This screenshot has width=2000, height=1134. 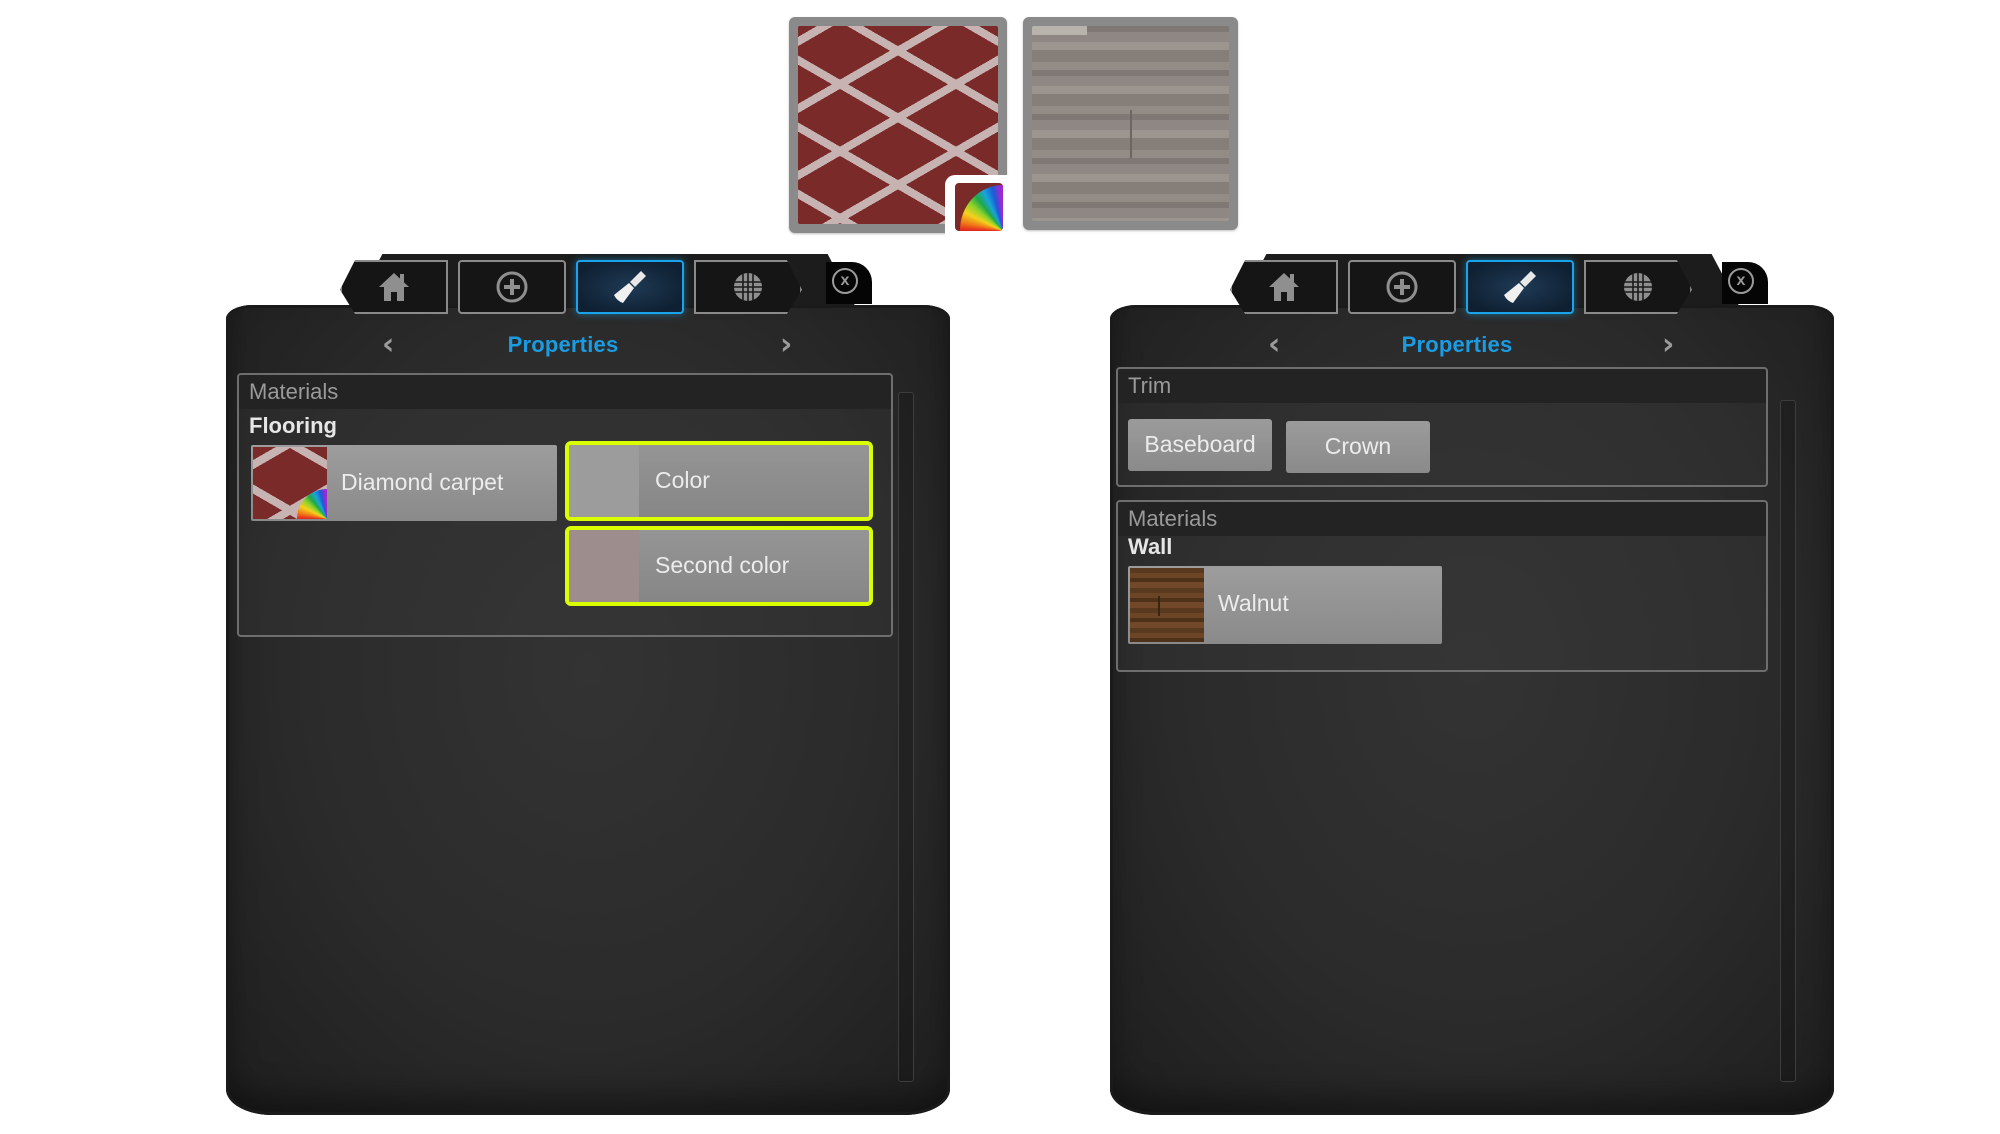 I want to click on material-button: Walnut, so click(x=1285, y=605).